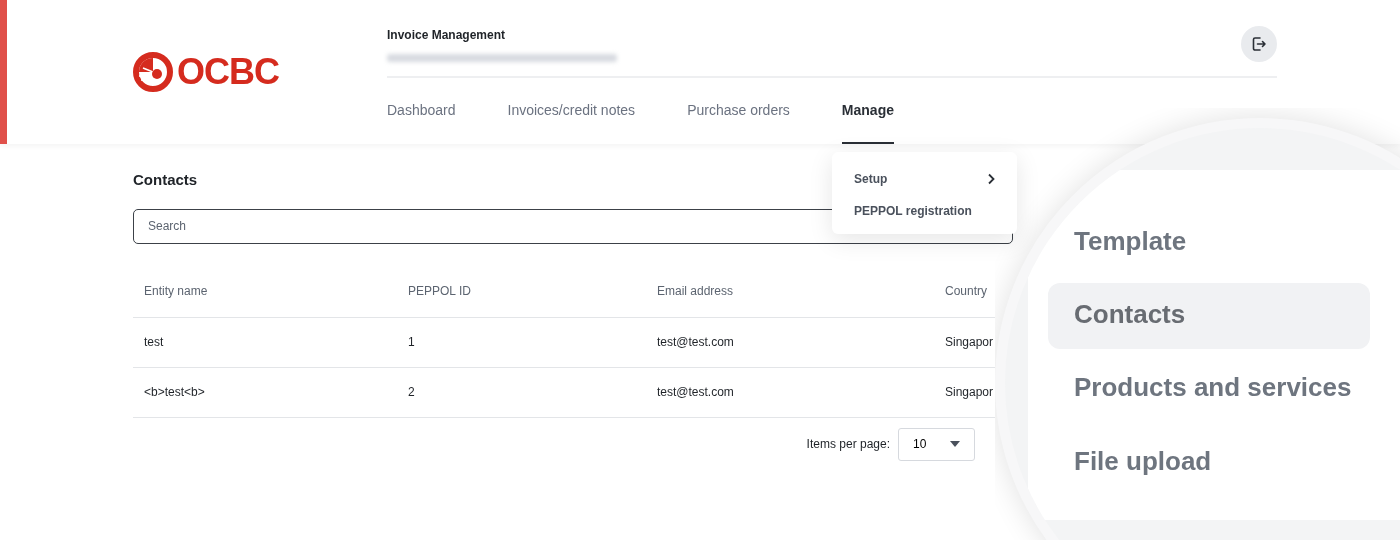 This screenshot has width=1400, height=540. Describe the element at coordinates (848, 444) in the screenshot. I see `items-per-page-label: Items per page:` at that location.